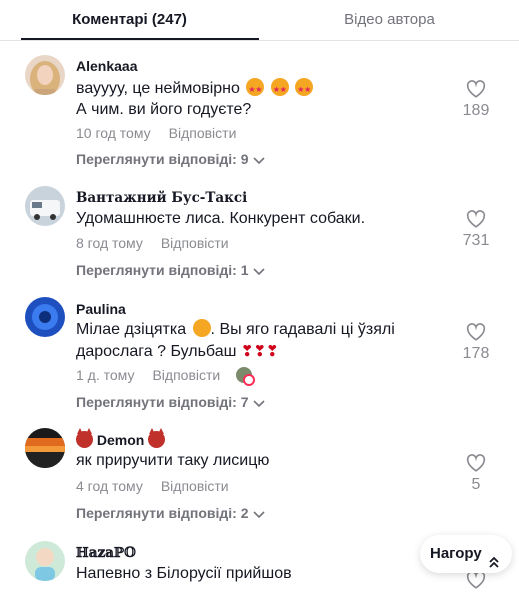 The width and height of the screenshot is (519, 600). Describe the element at coordinates (156, 351) in the screenshot. I see `comment-text-line: дарослага ? Бульбаш` at that location.